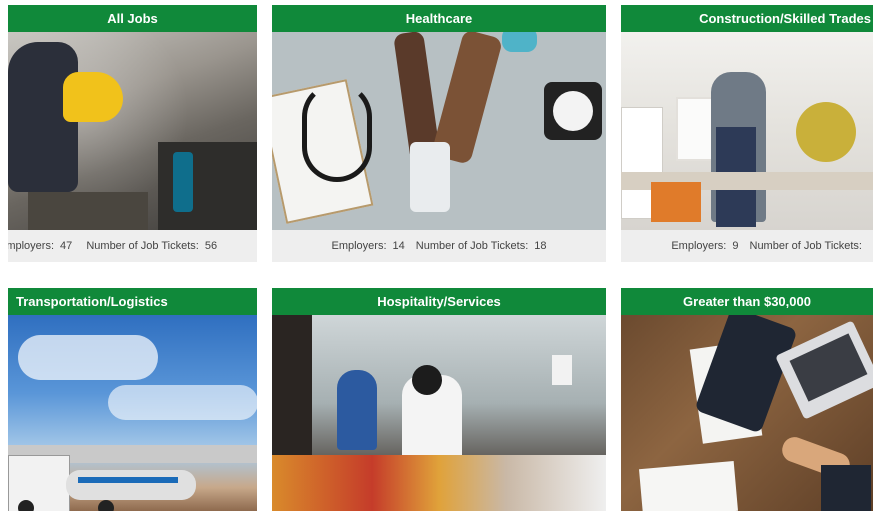 The width and height of the screenshot is (873, 511). I want to click on card-title: Greater than $30,000, so click(747, 301).